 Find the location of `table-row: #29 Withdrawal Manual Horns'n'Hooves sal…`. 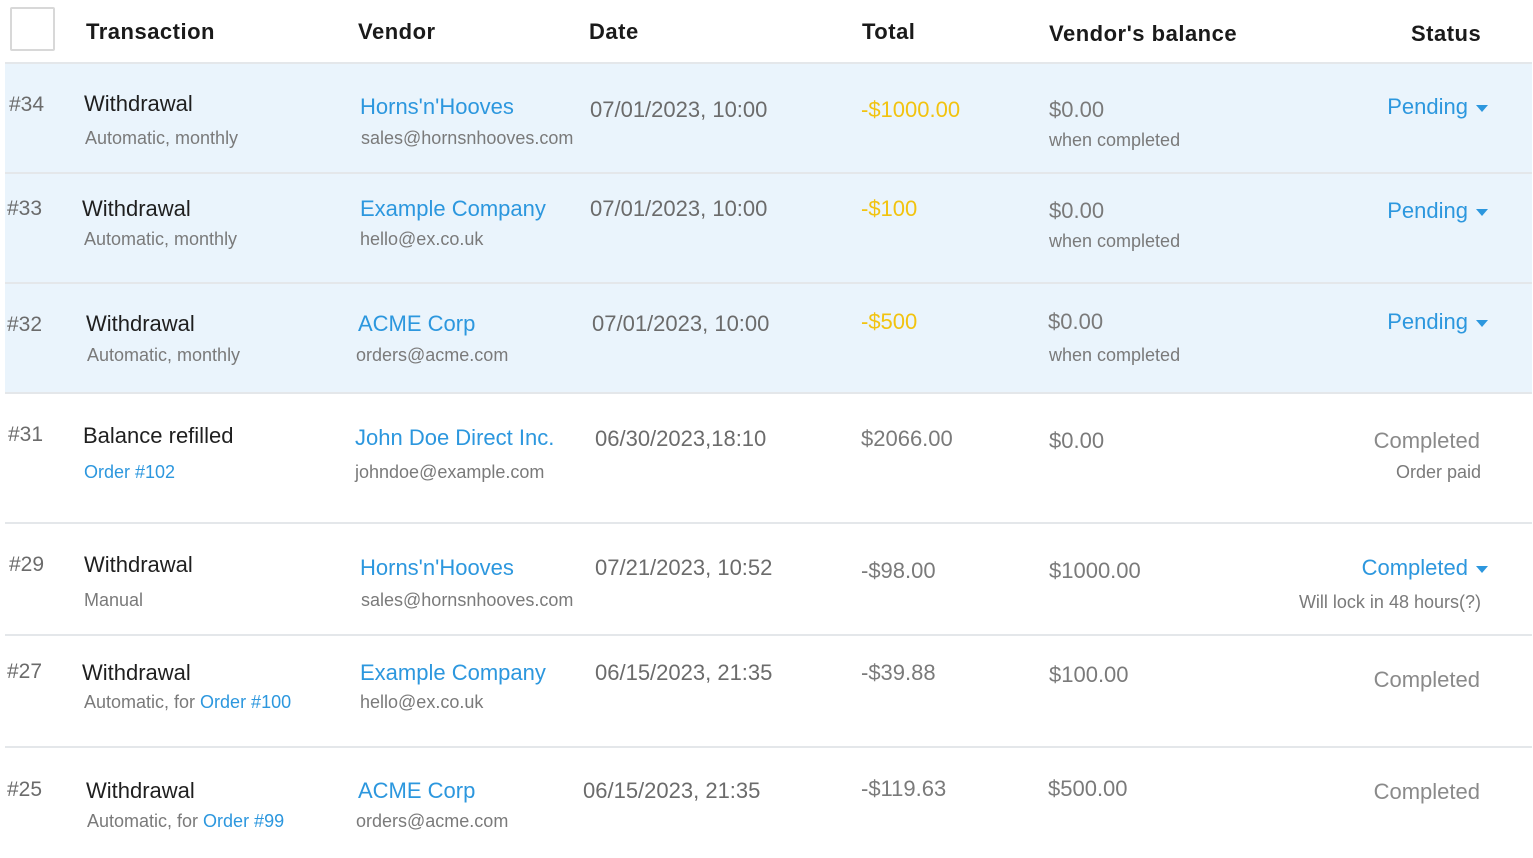

table-row: #29 Withdrawal Manual Horns'n'Hooves sal… is located at coordinates (768, 578).